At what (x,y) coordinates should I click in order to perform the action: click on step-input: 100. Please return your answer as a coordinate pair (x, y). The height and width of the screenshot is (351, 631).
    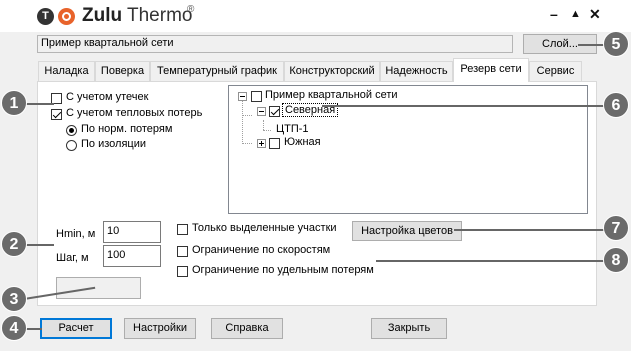
    Looking at the image, I should click on (132, 256).